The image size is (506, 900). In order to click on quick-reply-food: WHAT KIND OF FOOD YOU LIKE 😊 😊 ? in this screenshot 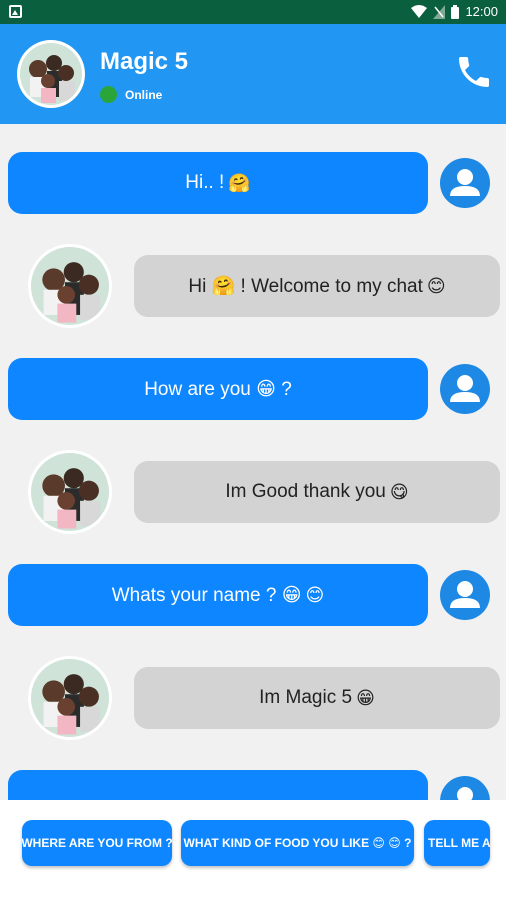, I will do `click(297, 843)`.